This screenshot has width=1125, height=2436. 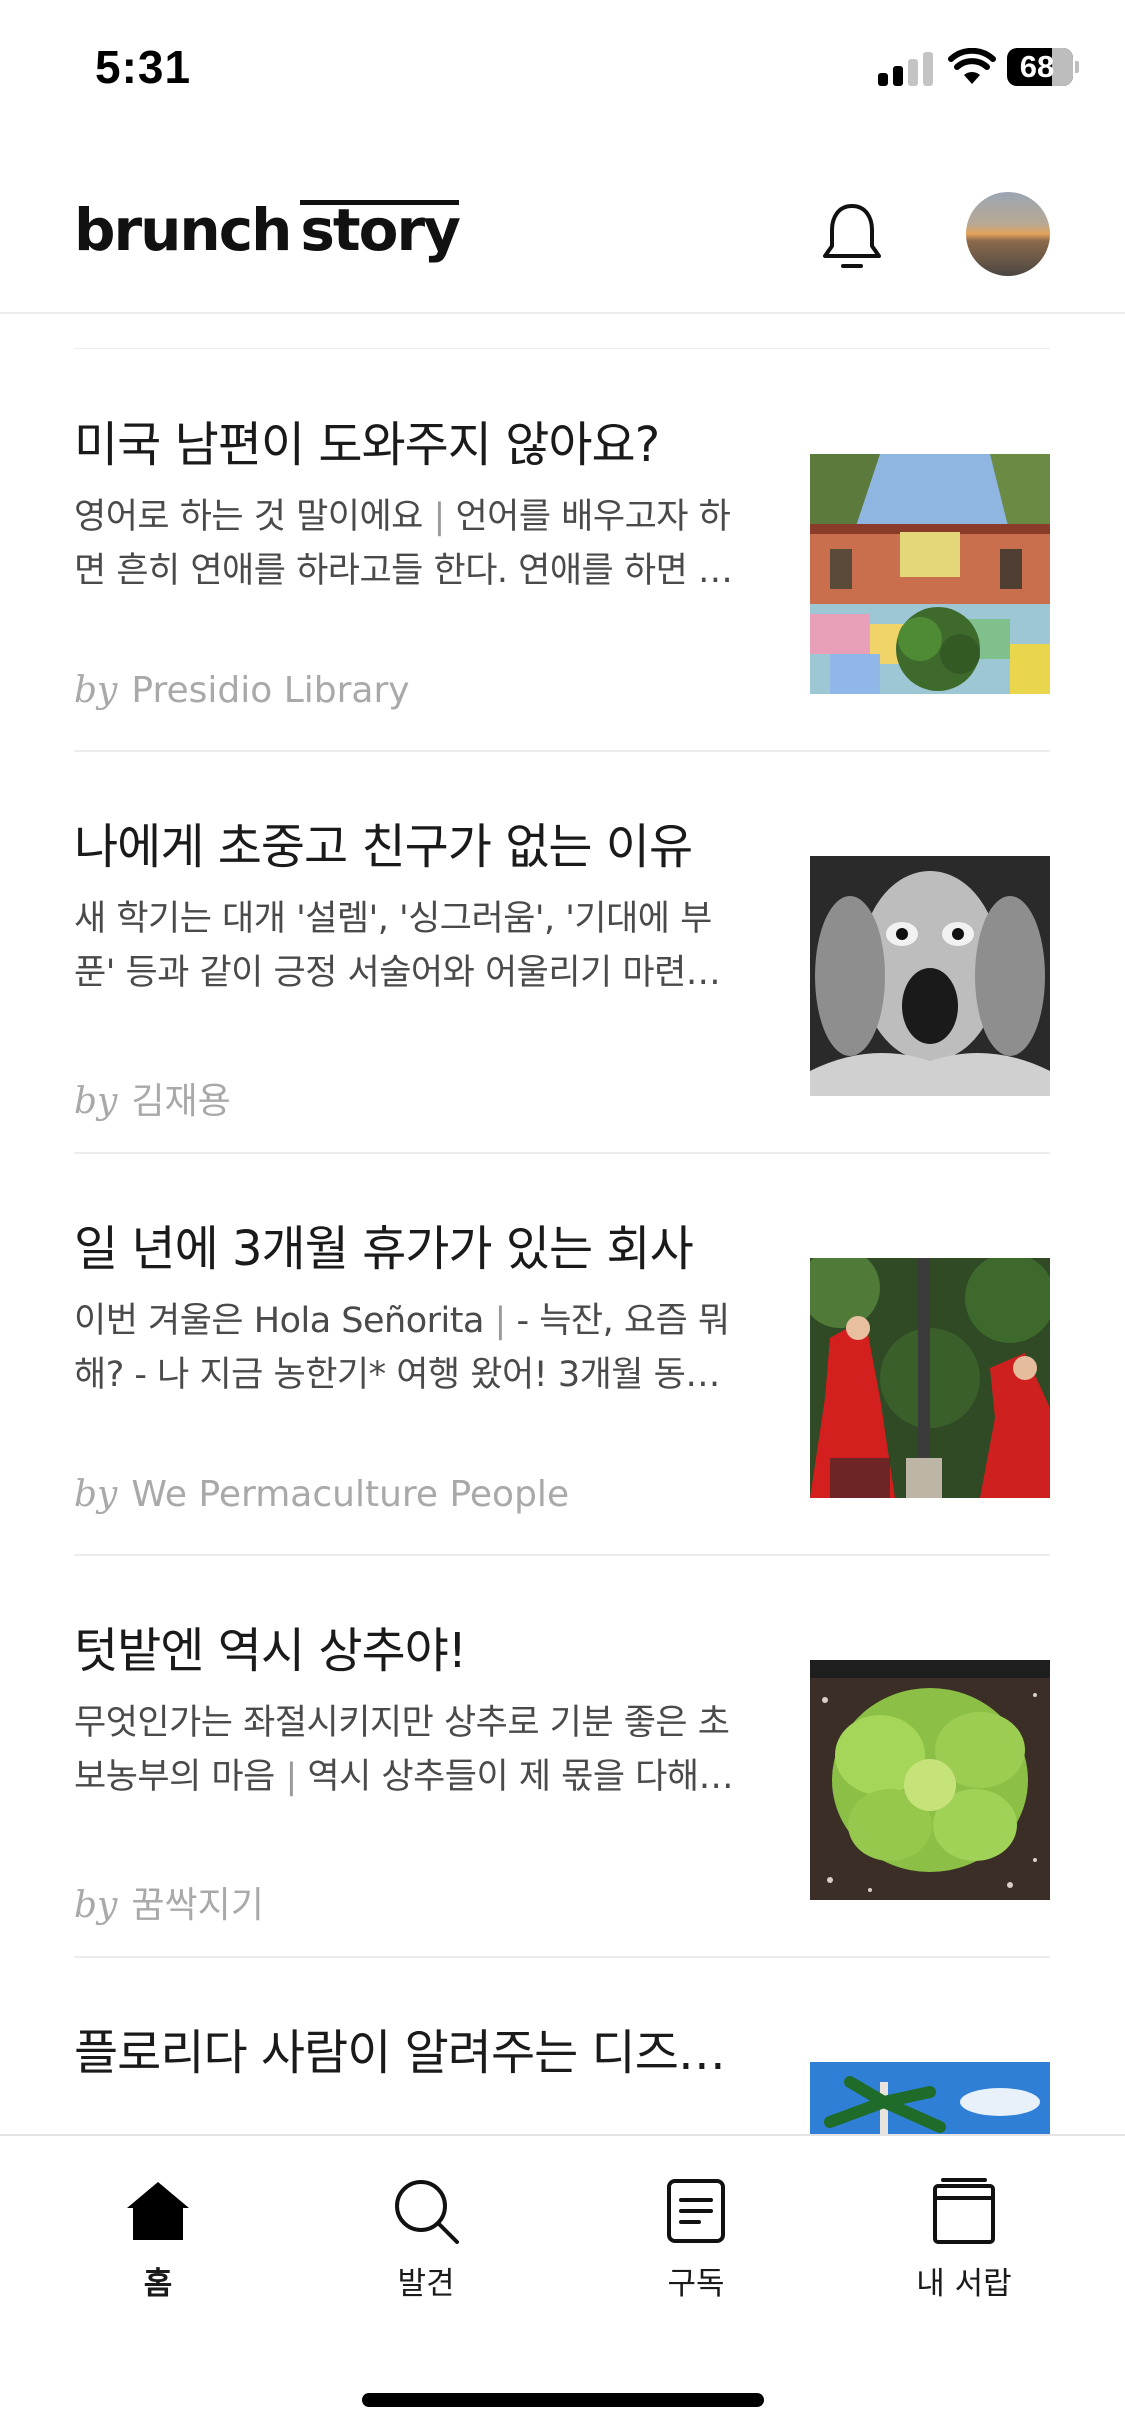 I want to click on tab-label: 내 서랍, so click(x=964, y=2284).